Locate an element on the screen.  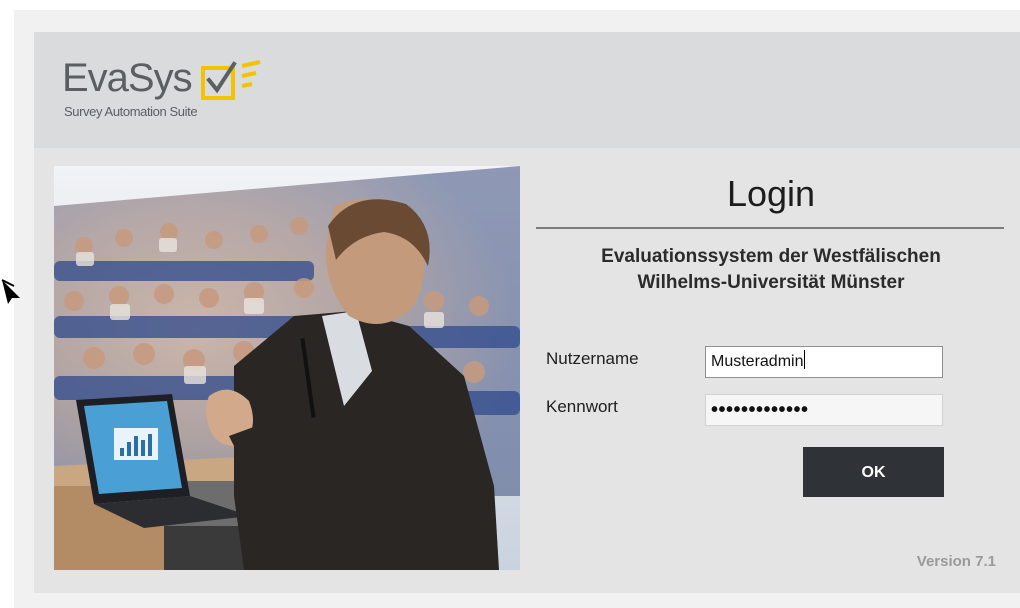
title-divider is located at coordinates (770, 228).